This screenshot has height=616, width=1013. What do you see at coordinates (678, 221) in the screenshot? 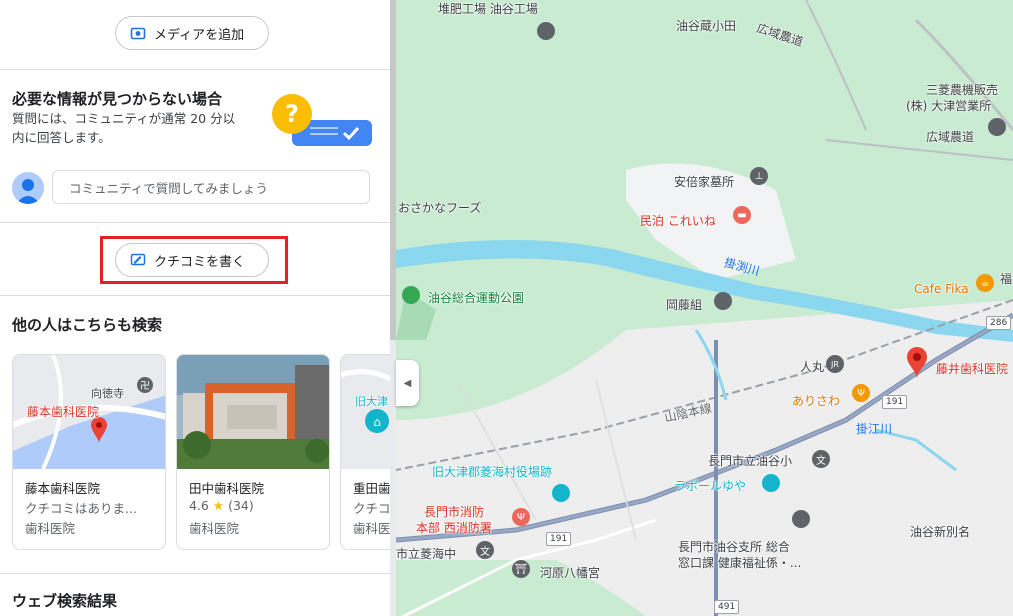
I see `map-label: 民泊 これいね` at bounding box center [678, 221].